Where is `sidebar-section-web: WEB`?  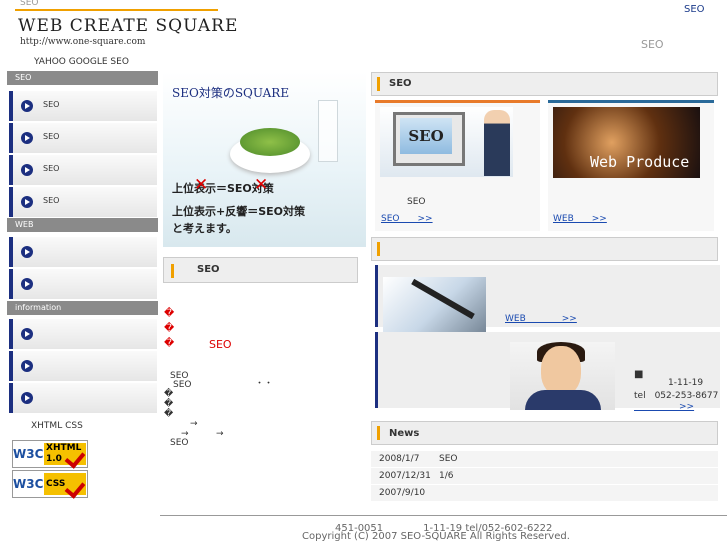
sidebar-section-web: WEB is located at coordinates (82, 225).